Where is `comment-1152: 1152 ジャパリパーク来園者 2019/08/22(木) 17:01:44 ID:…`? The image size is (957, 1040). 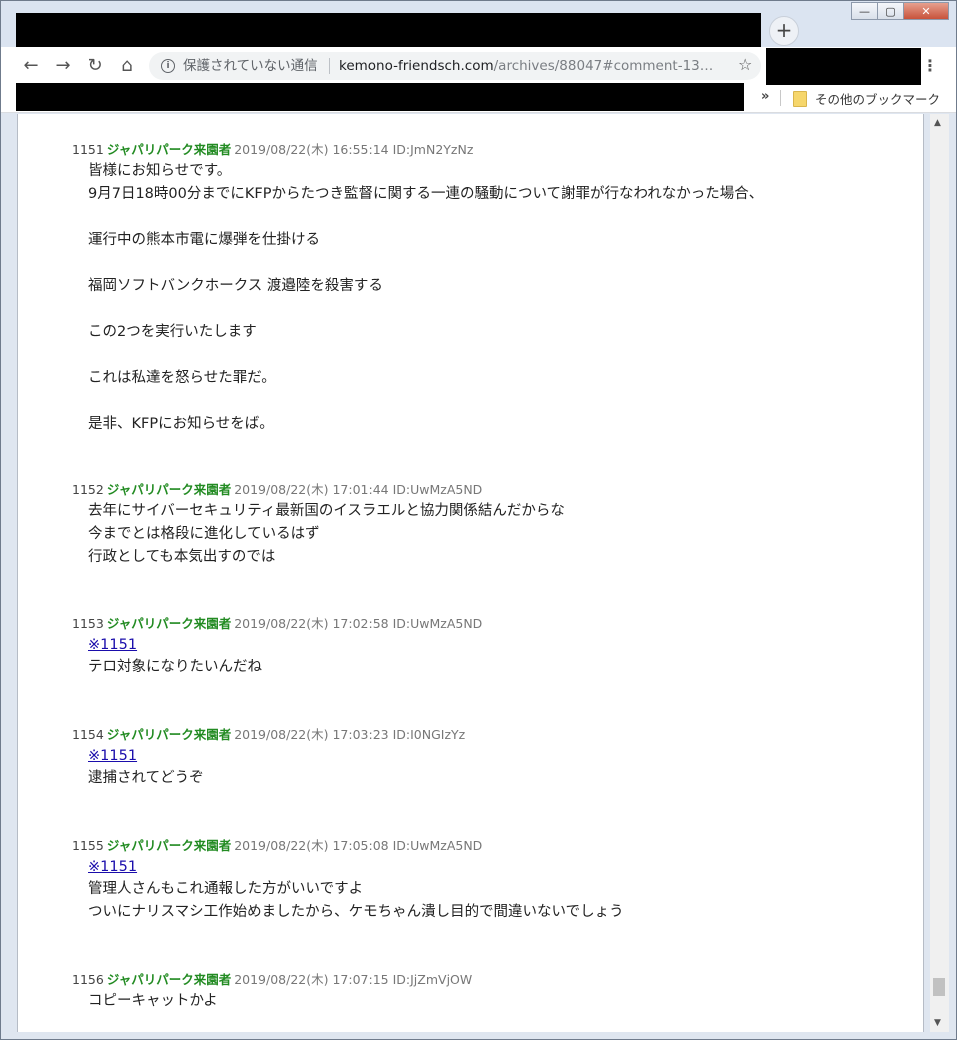
comment-1152: 1152 ジャパリパーク来園者 2019/08/22(木) 17:01:44 ID:… is located at coordinates (492, 524).